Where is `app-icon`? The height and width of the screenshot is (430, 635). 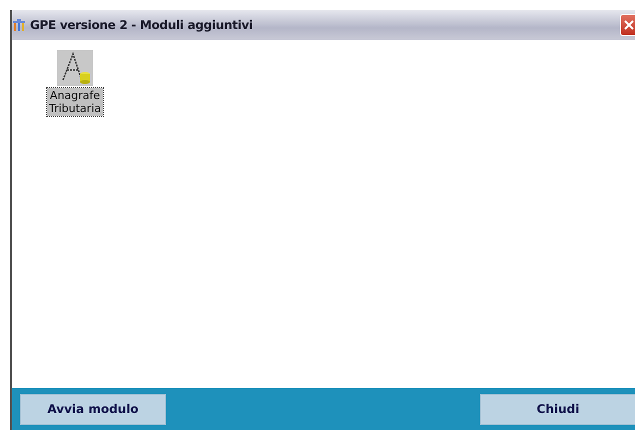
app-icon is located at coordinates (19, 25).